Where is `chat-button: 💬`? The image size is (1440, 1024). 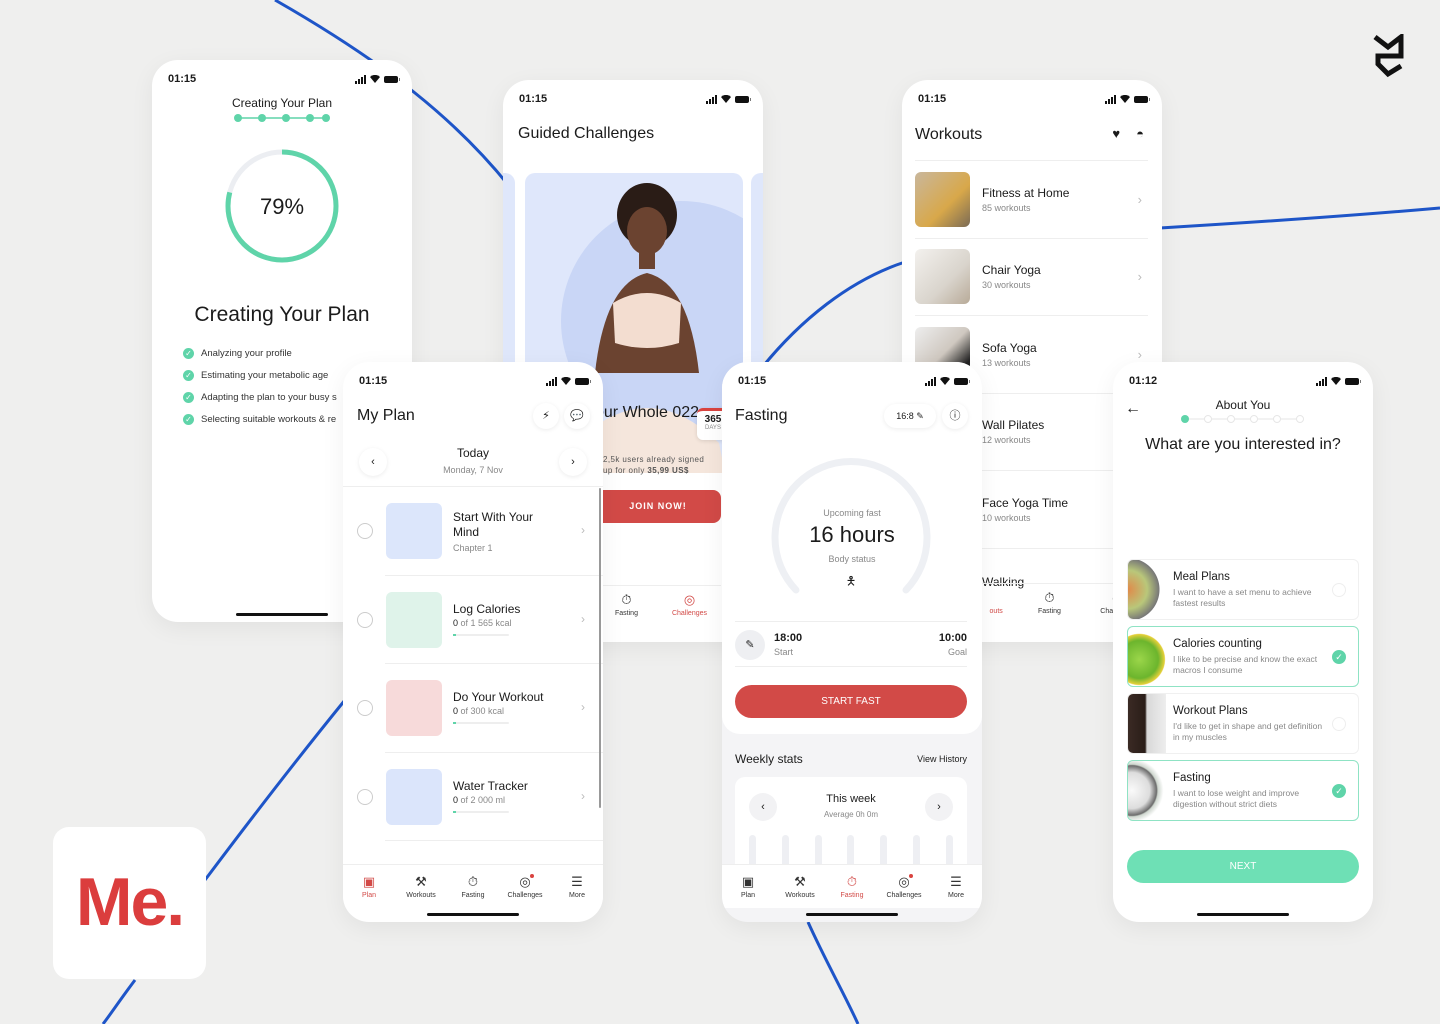
chat-button: 💬 is located at coordinates (577, 416).